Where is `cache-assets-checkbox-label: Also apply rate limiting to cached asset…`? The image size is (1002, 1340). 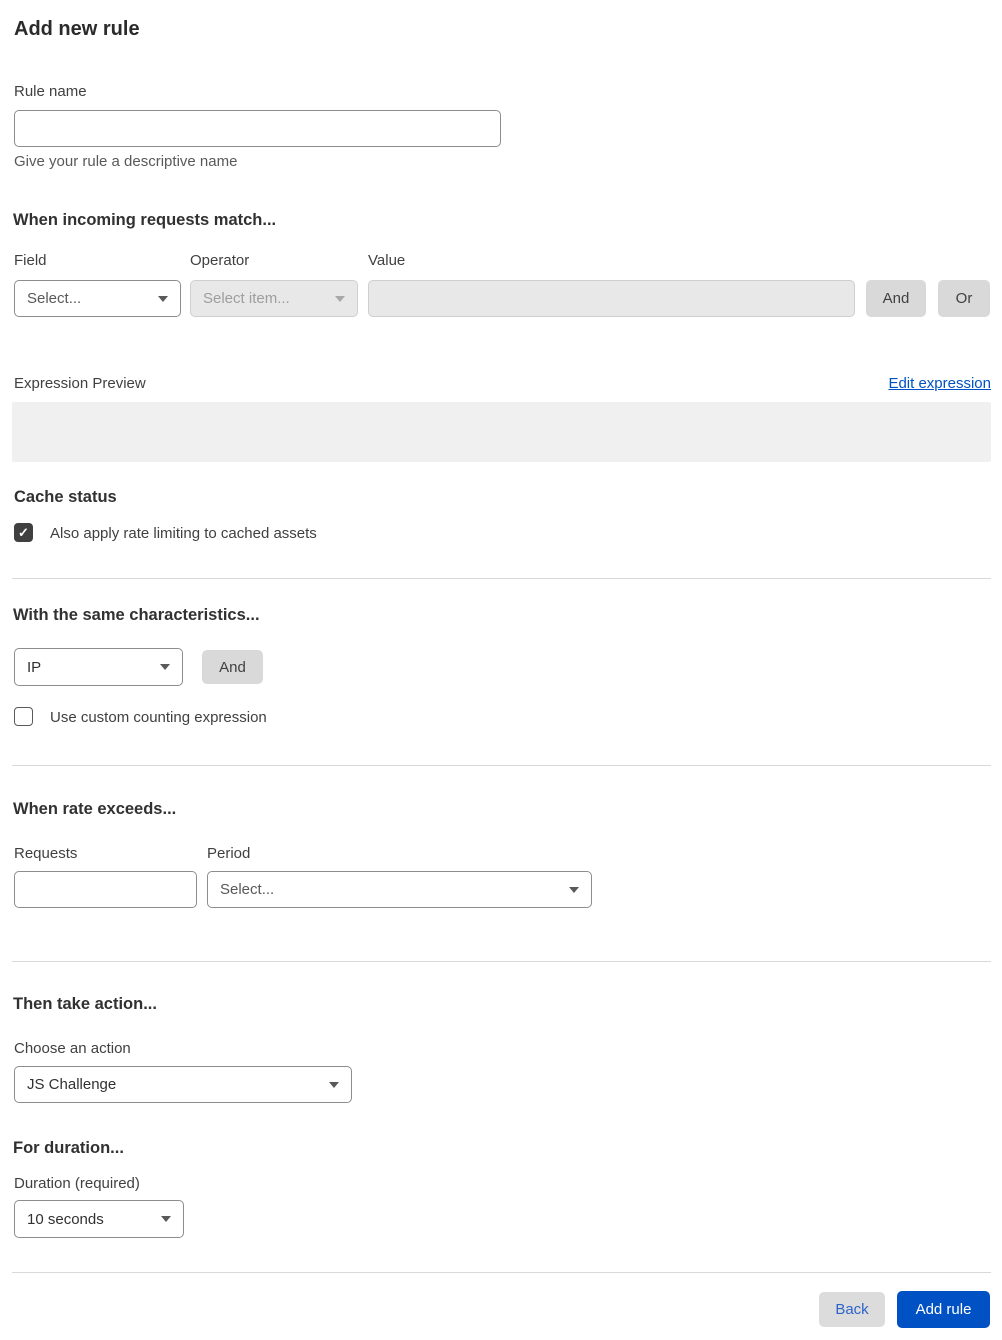
cache-assets-checkbox-label: Also apply rate limiting to cached asset… is located at coordinates (183, 533).